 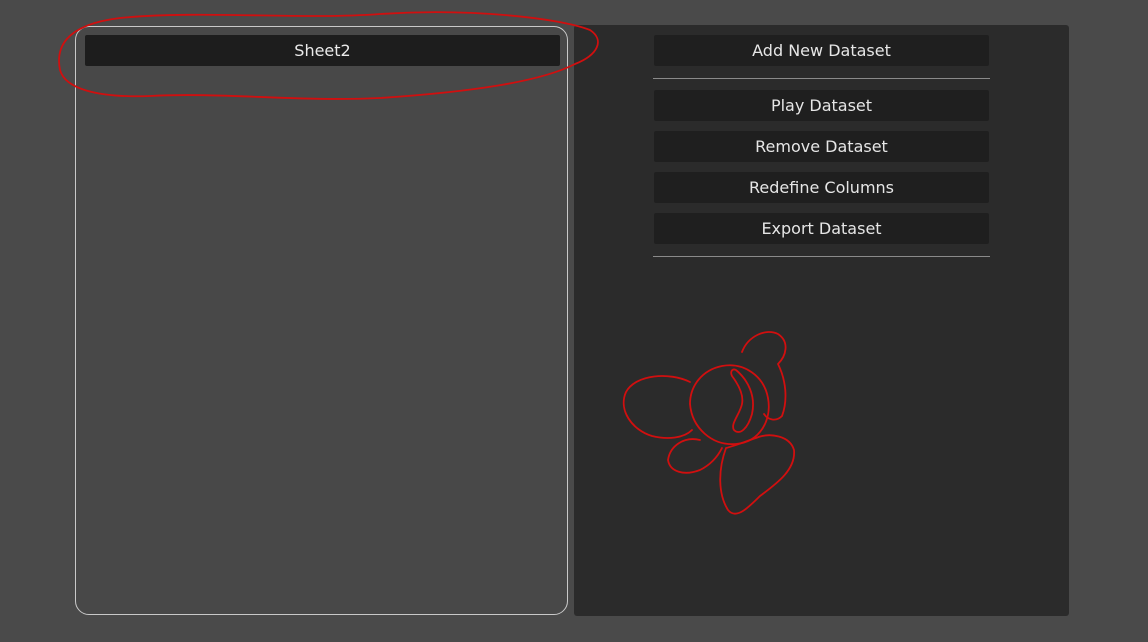 I want to click on remove-dataset-button: Remove Dataset, so click(x=821, y=146).